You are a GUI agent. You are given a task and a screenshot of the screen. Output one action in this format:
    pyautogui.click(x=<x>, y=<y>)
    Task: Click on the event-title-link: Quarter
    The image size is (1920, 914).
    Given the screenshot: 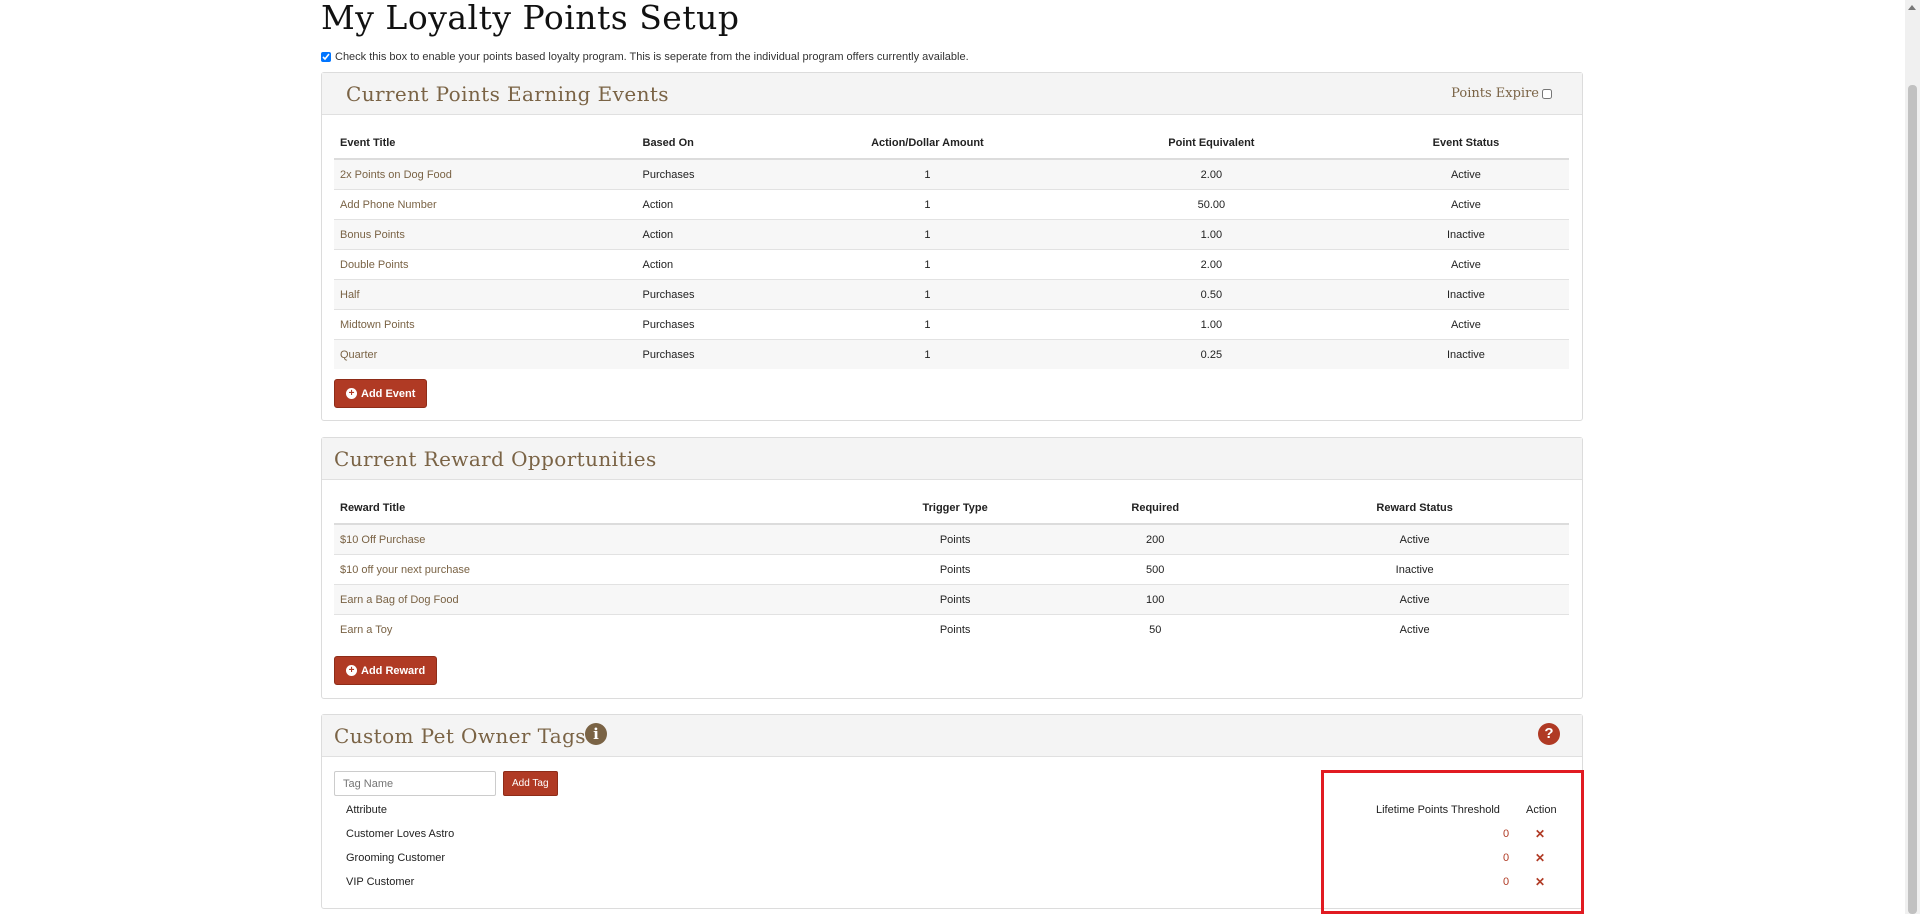 What is the action you would take?
    pyautogui.click(x=485, y=354)
    